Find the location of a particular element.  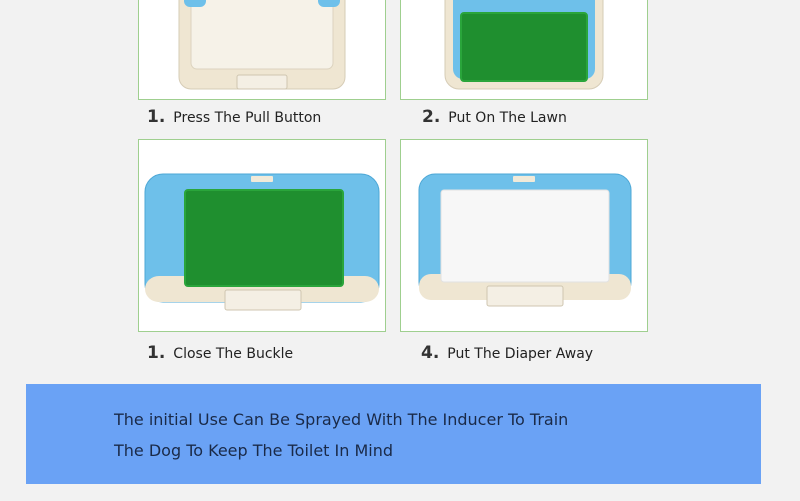

step-3-image-panel is located at coordinates (262, 235).